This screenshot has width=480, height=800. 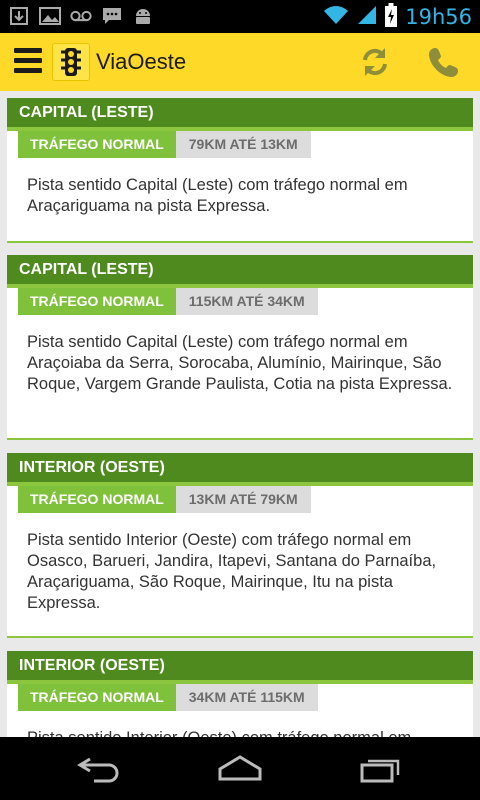 What do you see at coordinates (240, 16) in the screenshot?
I see `status-bar: 19h56` at bounding box center [240, 16].